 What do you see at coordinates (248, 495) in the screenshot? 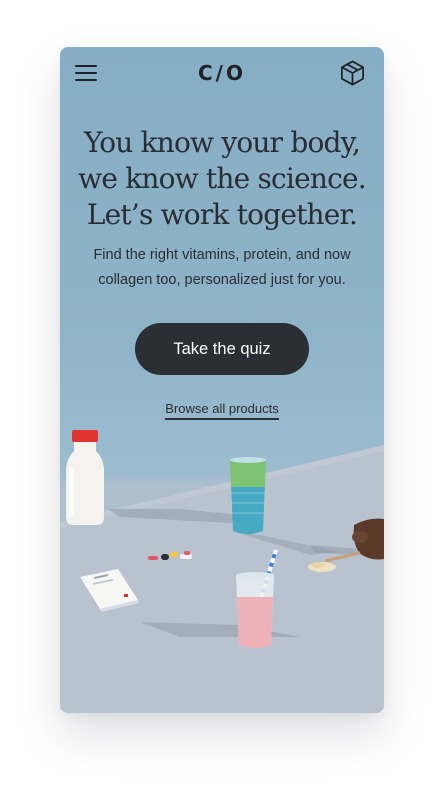
I see `blue-glass-image` at bounding box center [248, 495].